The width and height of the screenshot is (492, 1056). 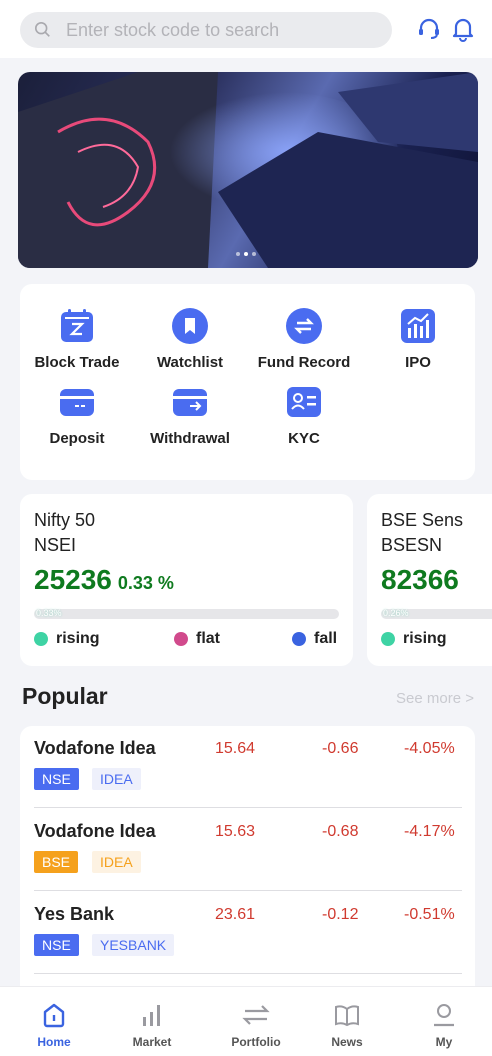 What do you see at coordinates (151, 1015) in the screenshot?
I see `bar-chart-icon` at bounding box center [151, 1015].